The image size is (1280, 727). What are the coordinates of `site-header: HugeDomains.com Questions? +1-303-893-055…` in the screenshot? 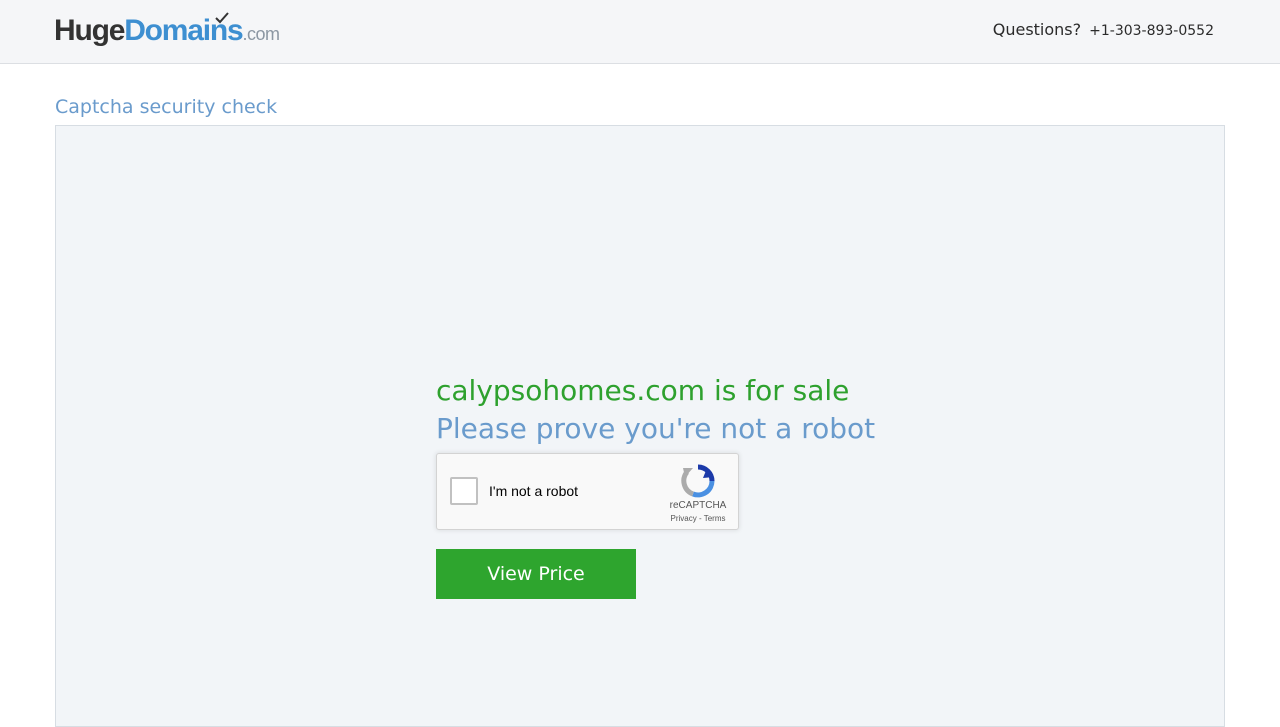 It's located at (640, 32).